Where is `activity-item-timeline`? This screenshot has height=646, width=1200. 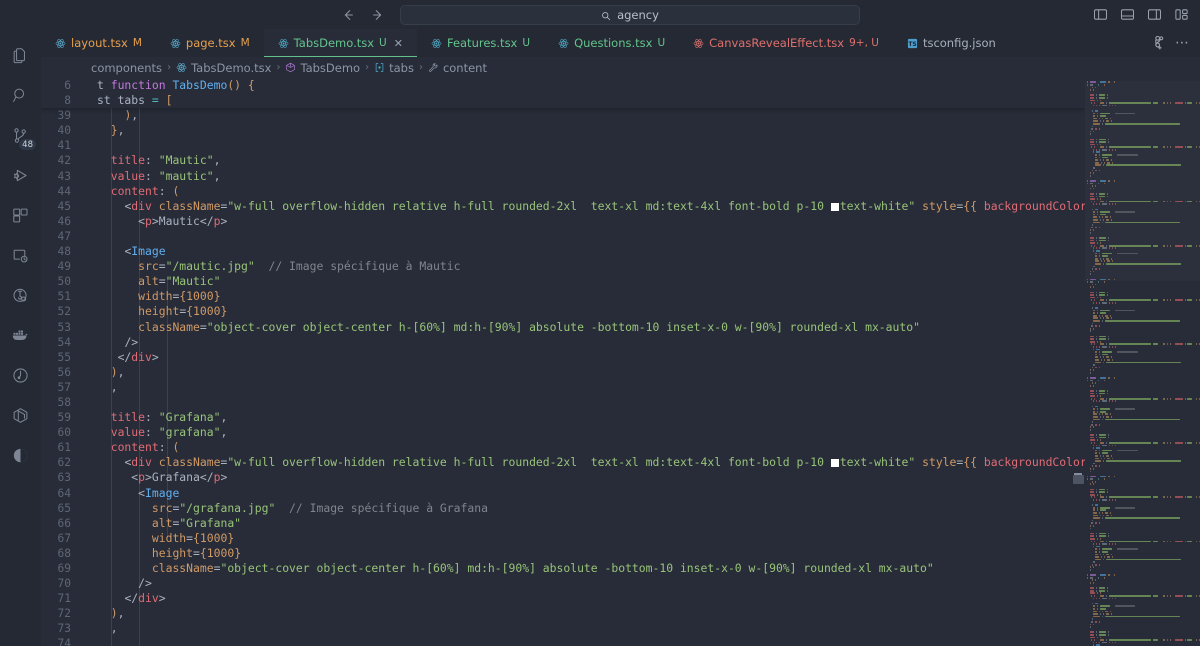
activity-item-timeline is located at coordinates (20, 377).